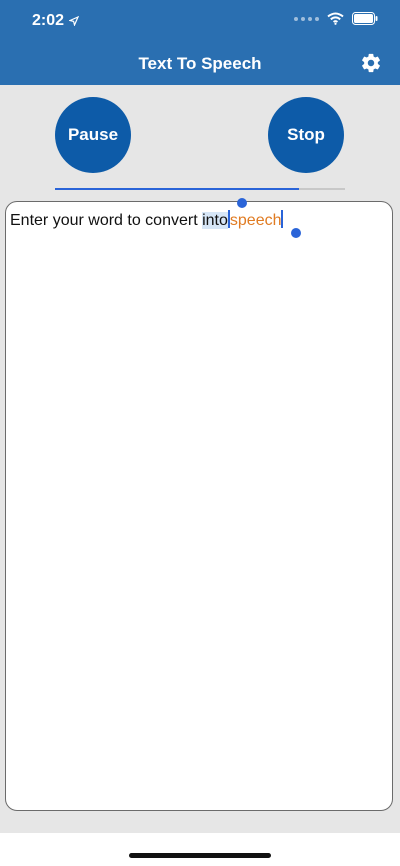 This screenshot has height=866, width=400. I want to click on signal-dots-icon, so click(306, 18).